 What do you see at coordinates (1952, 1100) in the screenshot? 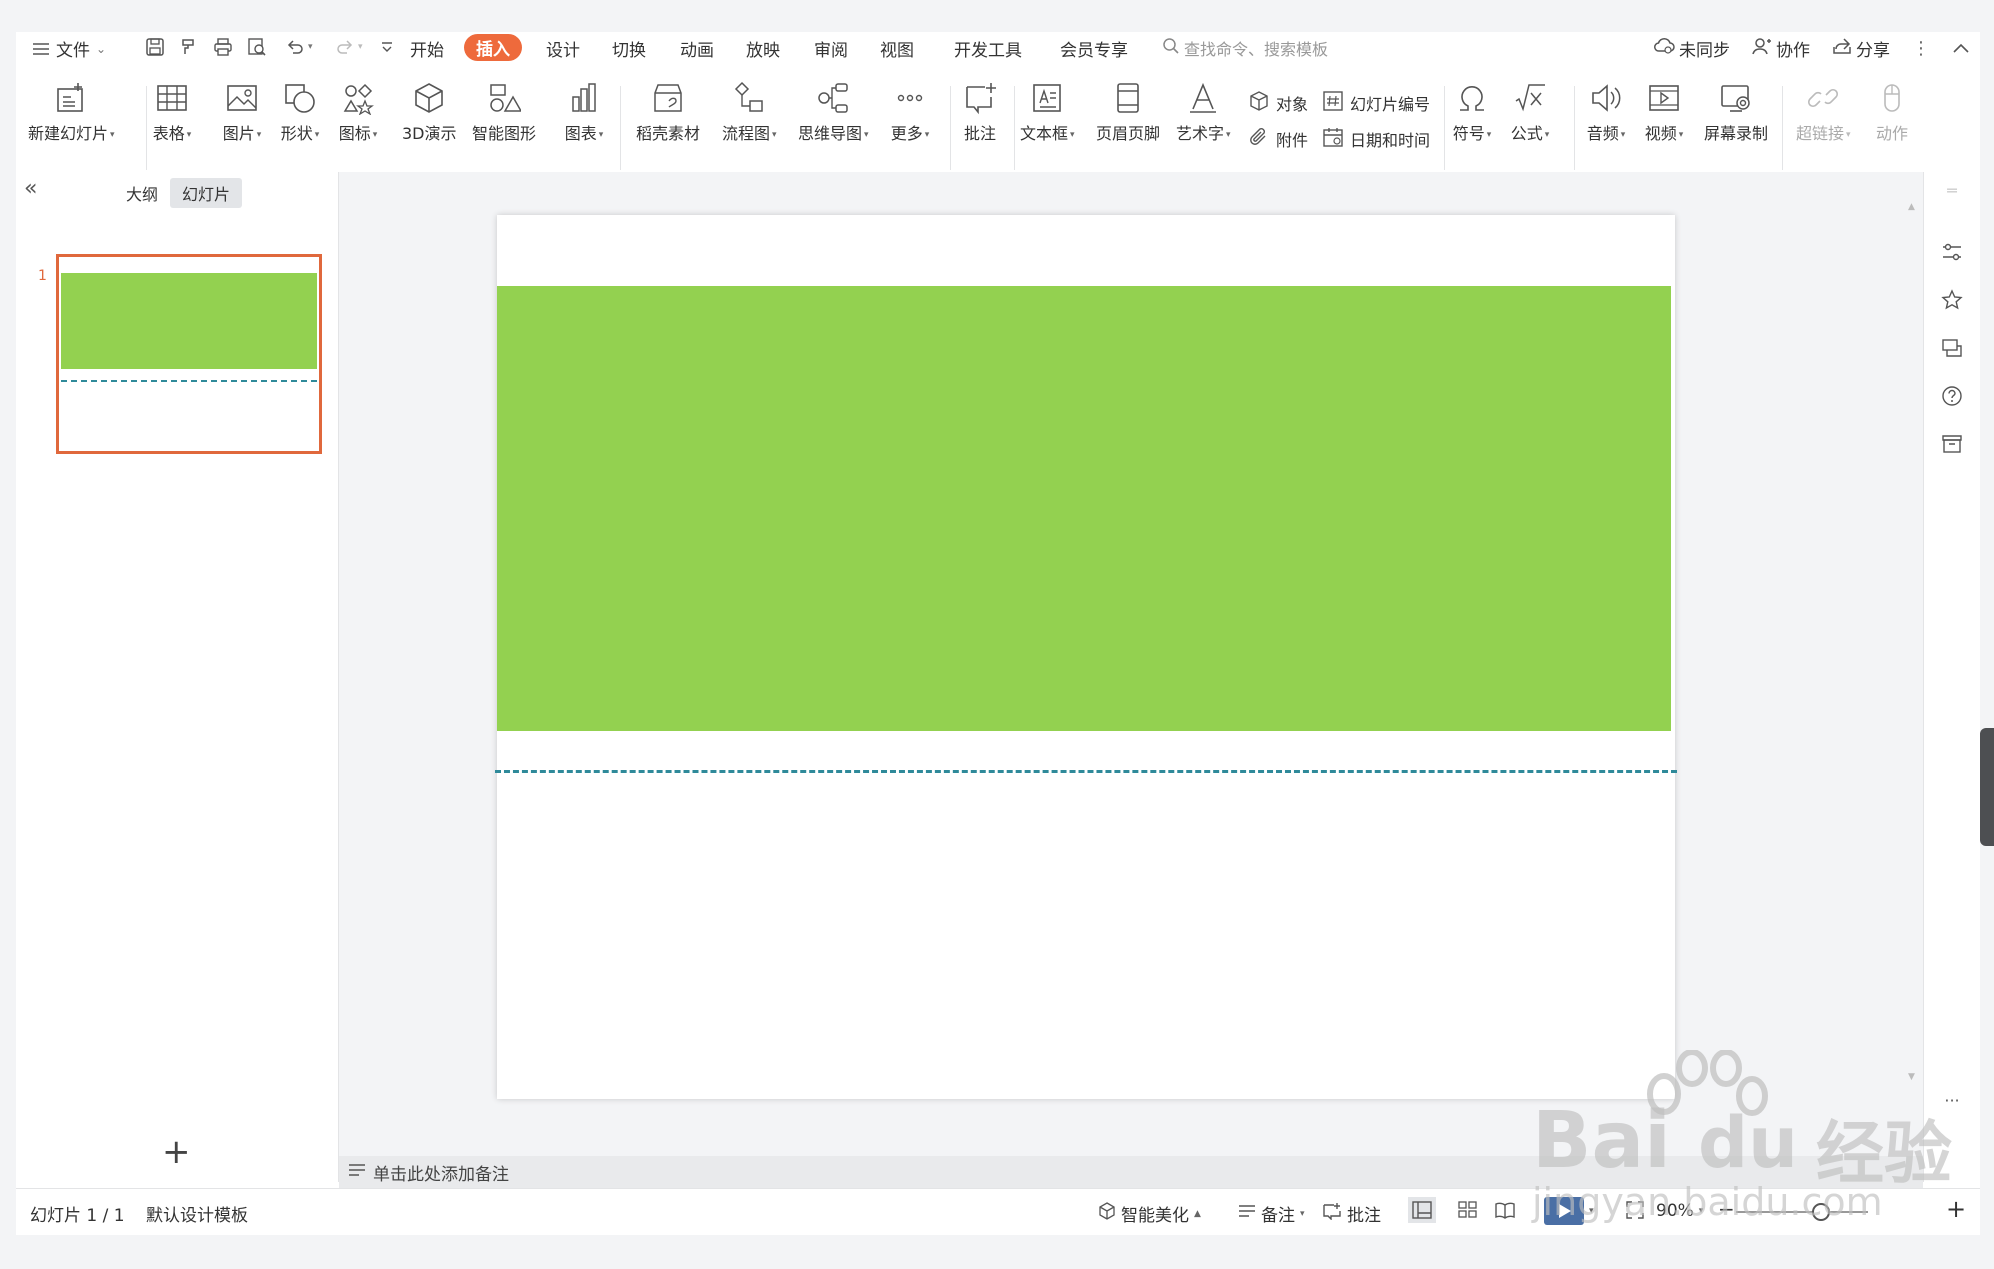
I see `sidebar-more-icon: ···` at bounding box center [1952, 1100].